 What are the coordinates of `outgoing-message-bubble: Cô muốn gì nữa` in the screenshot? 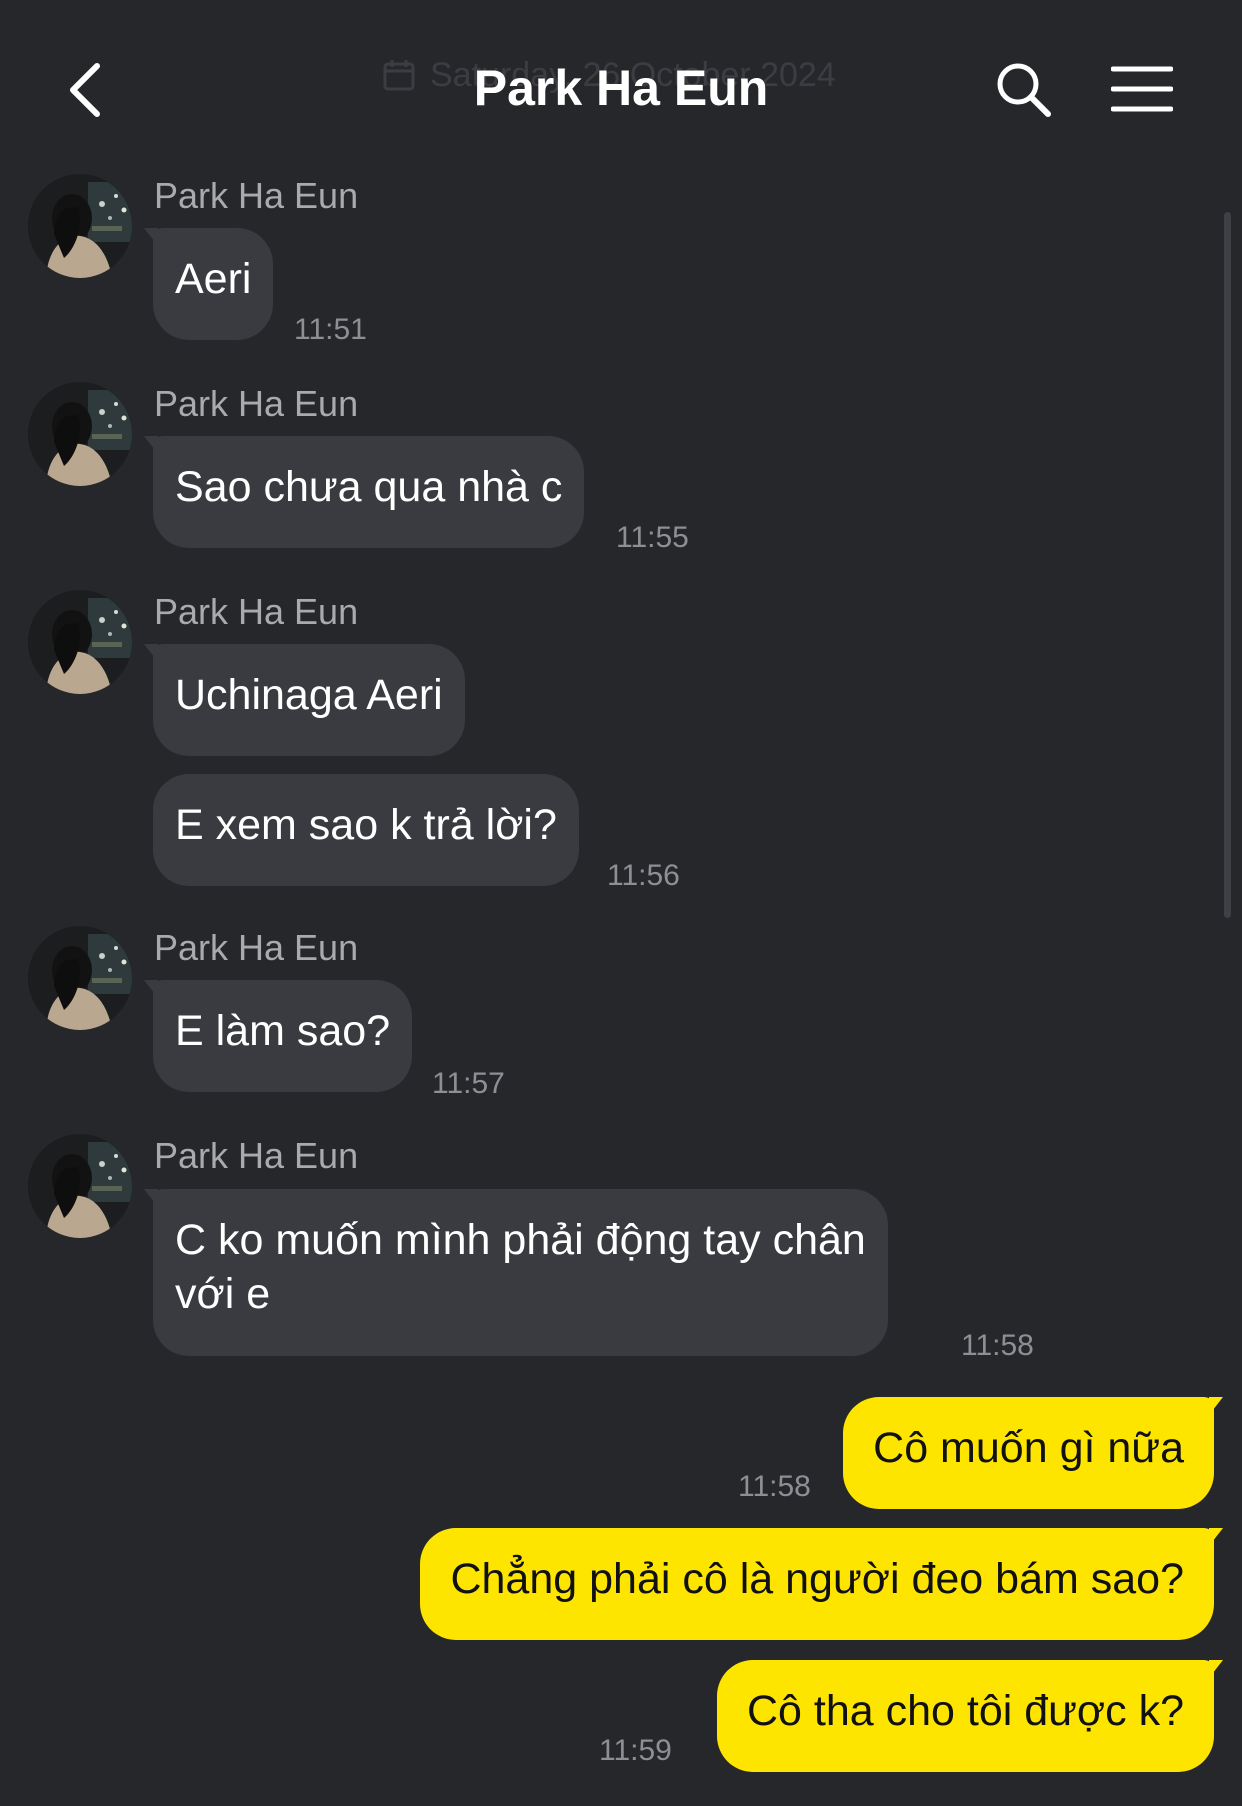 It's located at (1033, 1453).